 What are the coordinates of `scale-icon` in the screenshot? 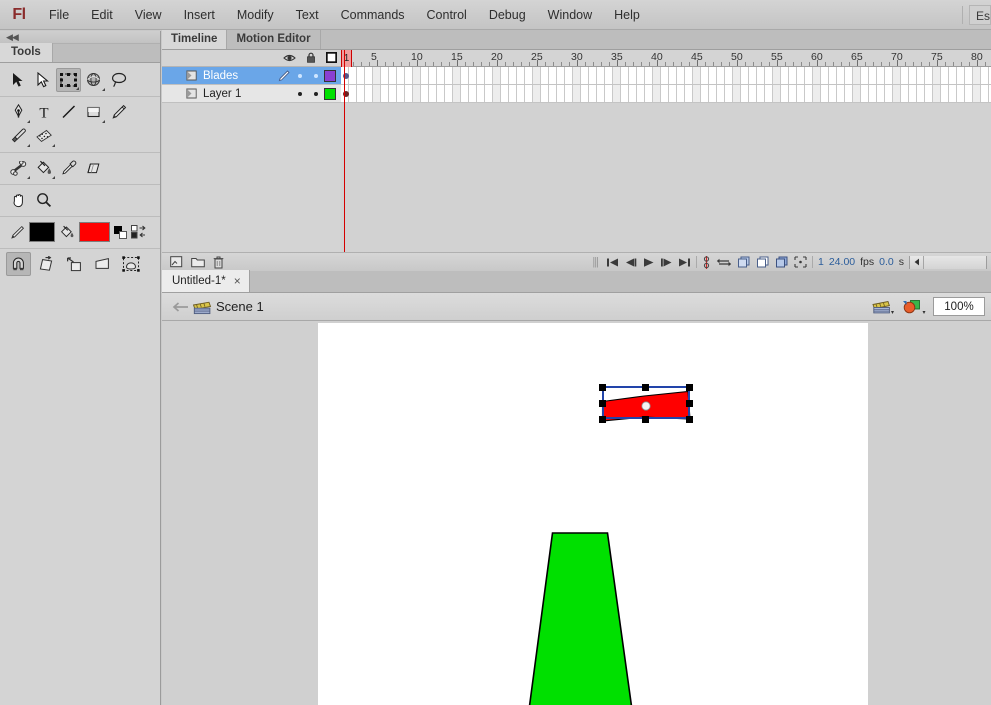 It's located at (74, 264).